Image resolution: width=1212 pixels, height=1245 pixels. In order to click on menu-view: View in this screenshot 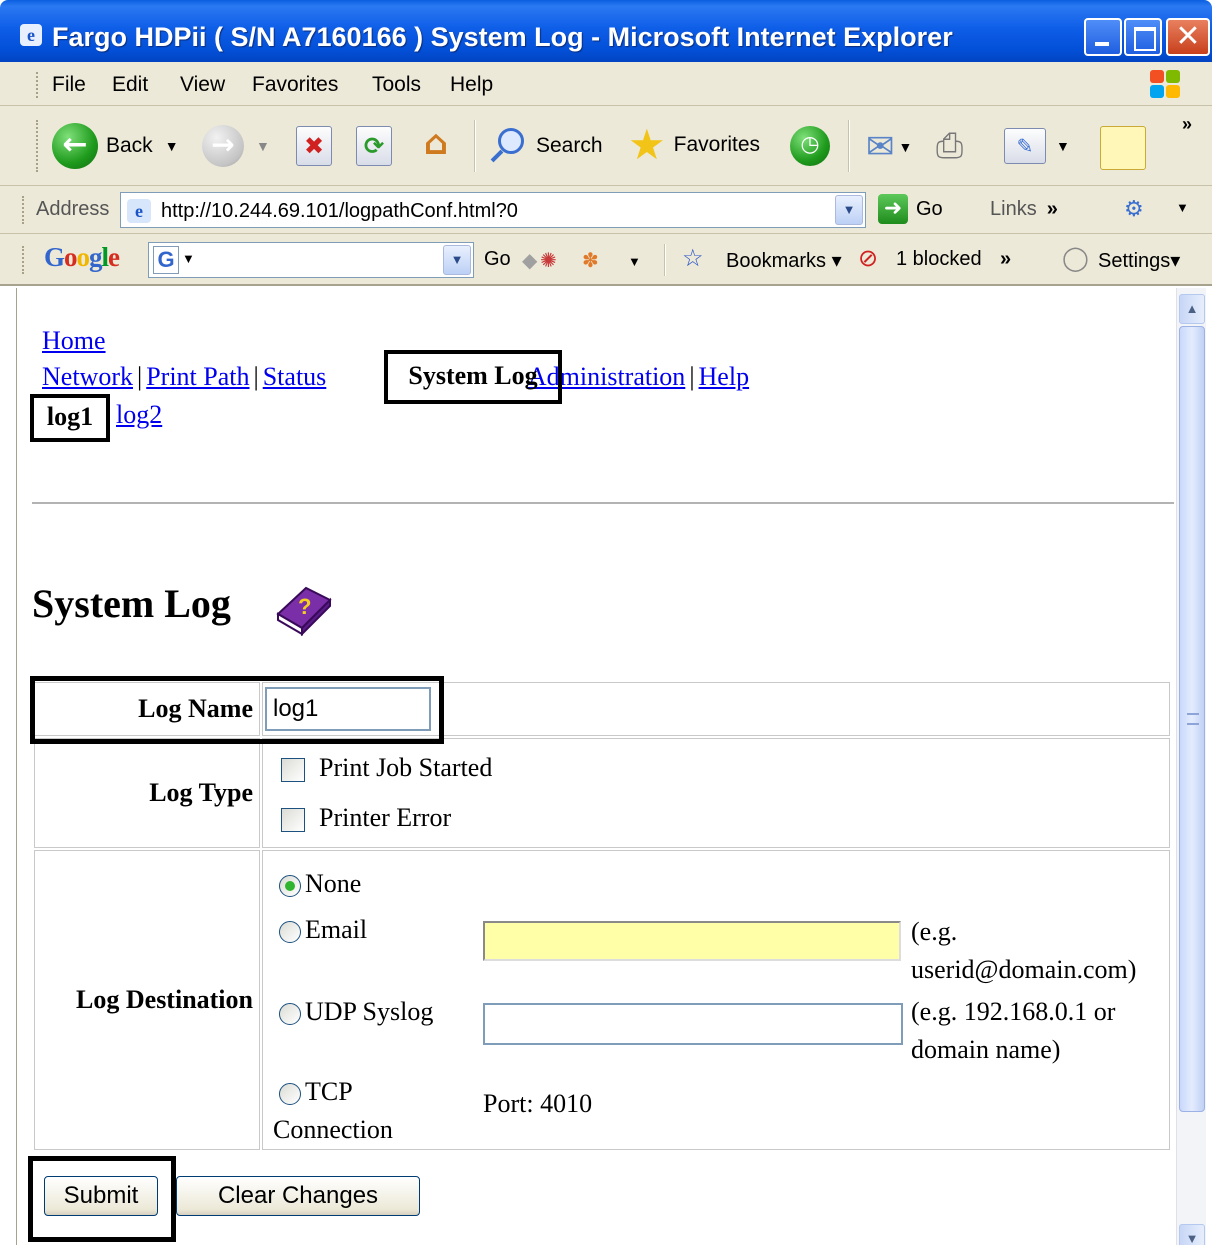, I will do `click(202, 85)`.